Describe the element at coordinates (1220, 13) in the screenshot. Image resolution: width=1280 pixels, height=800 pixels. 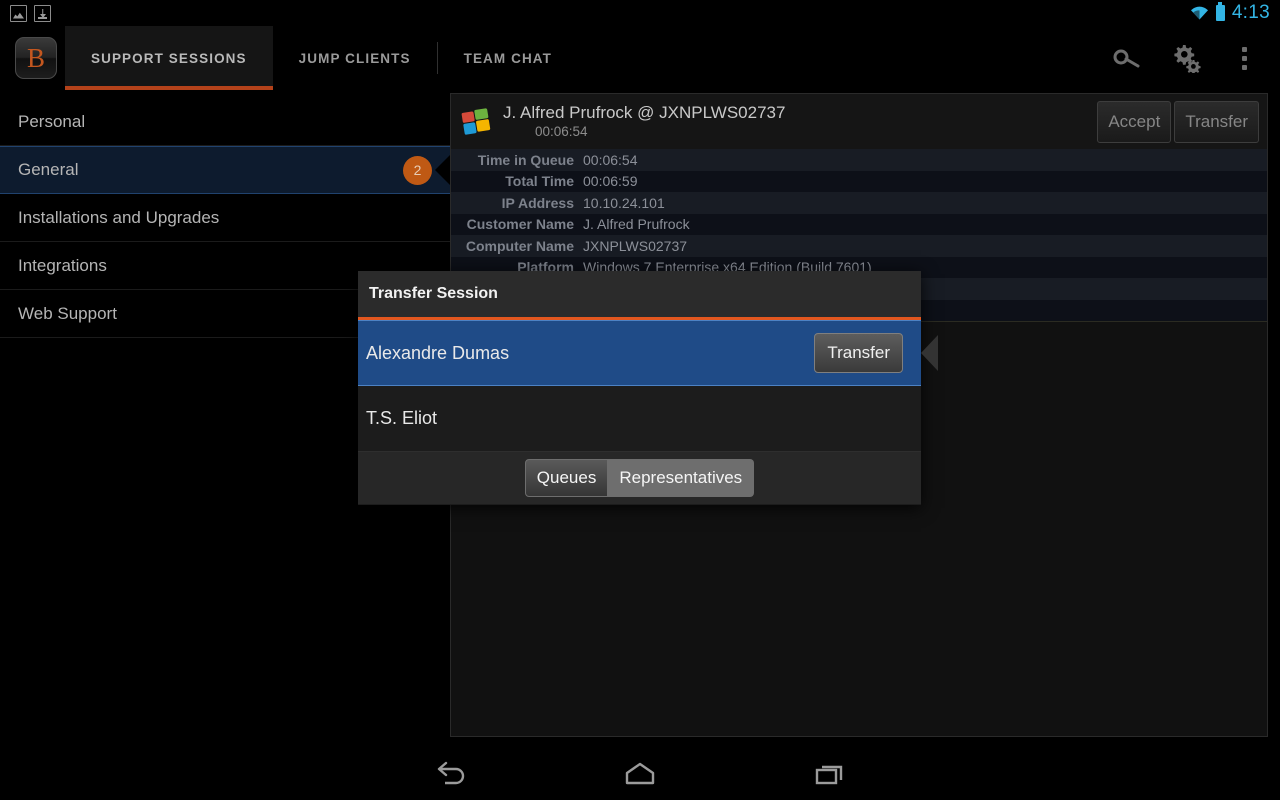
I see `battery-icon` at that location.